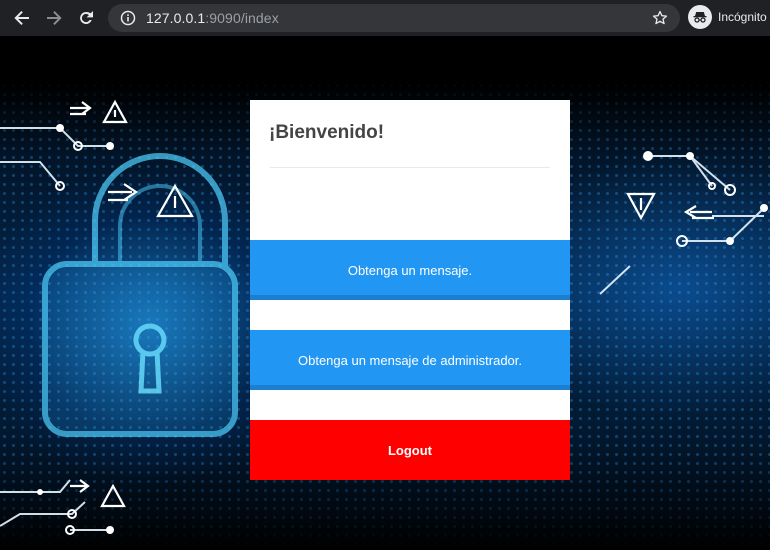 The width and height of the screenshot is (770, 550). What do you see at coordinates (128, 18) in the screenshot?
I see `info-icon` at bounding box center [128, 18].